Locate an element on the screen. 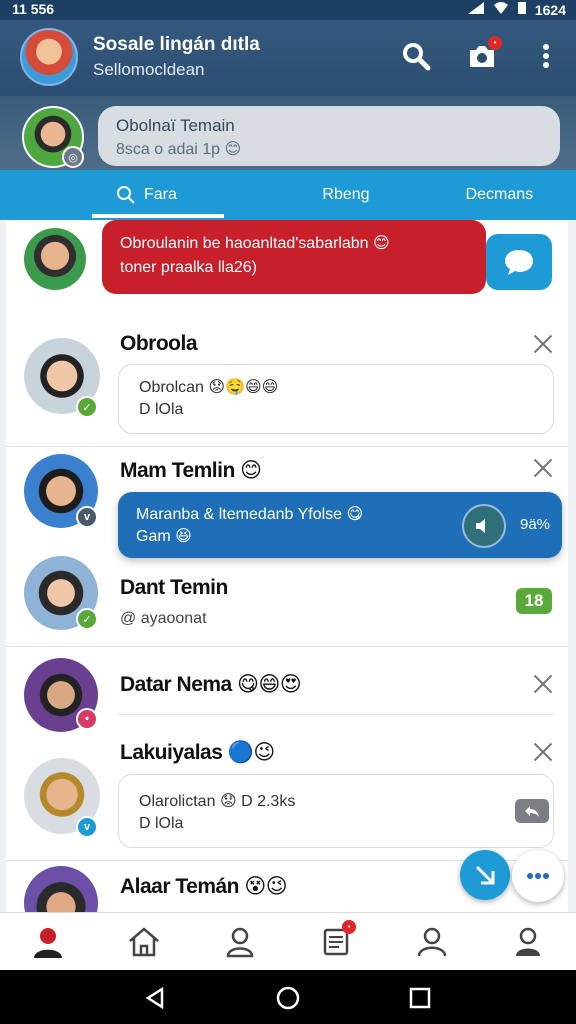 This screenshot has width=576, height=1024. reply-icon is located at coordinates (532, 811).